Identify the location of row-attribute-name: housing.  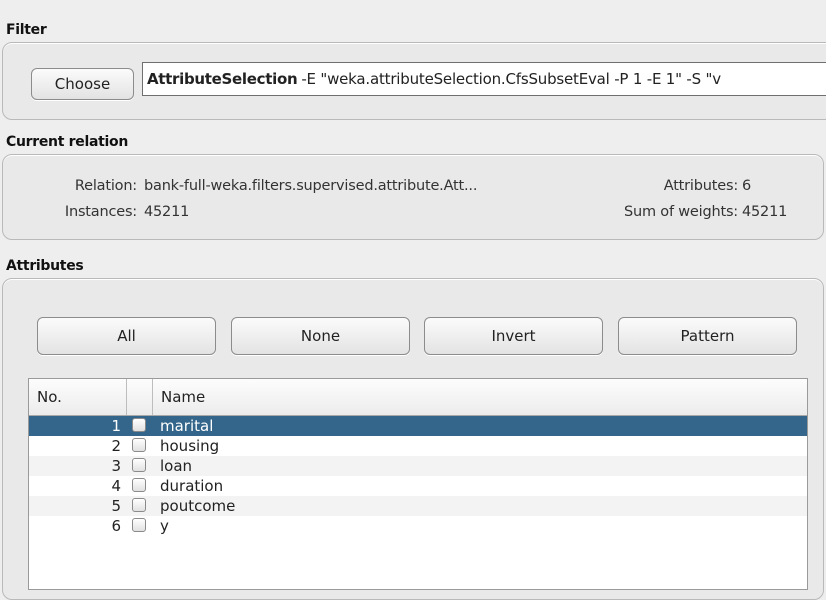
(190, 446).